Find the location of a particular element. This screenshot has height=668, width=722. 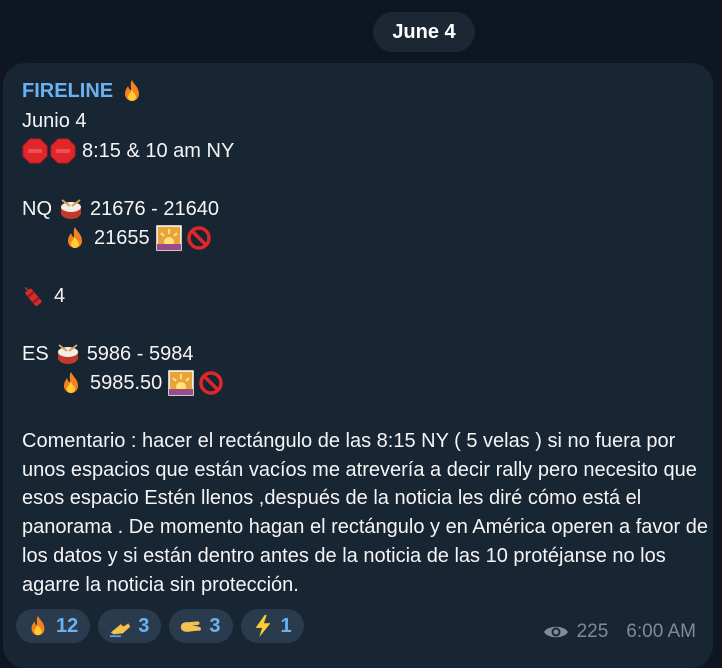

reaction-fire: 12 is located at coordinates (53, 626).